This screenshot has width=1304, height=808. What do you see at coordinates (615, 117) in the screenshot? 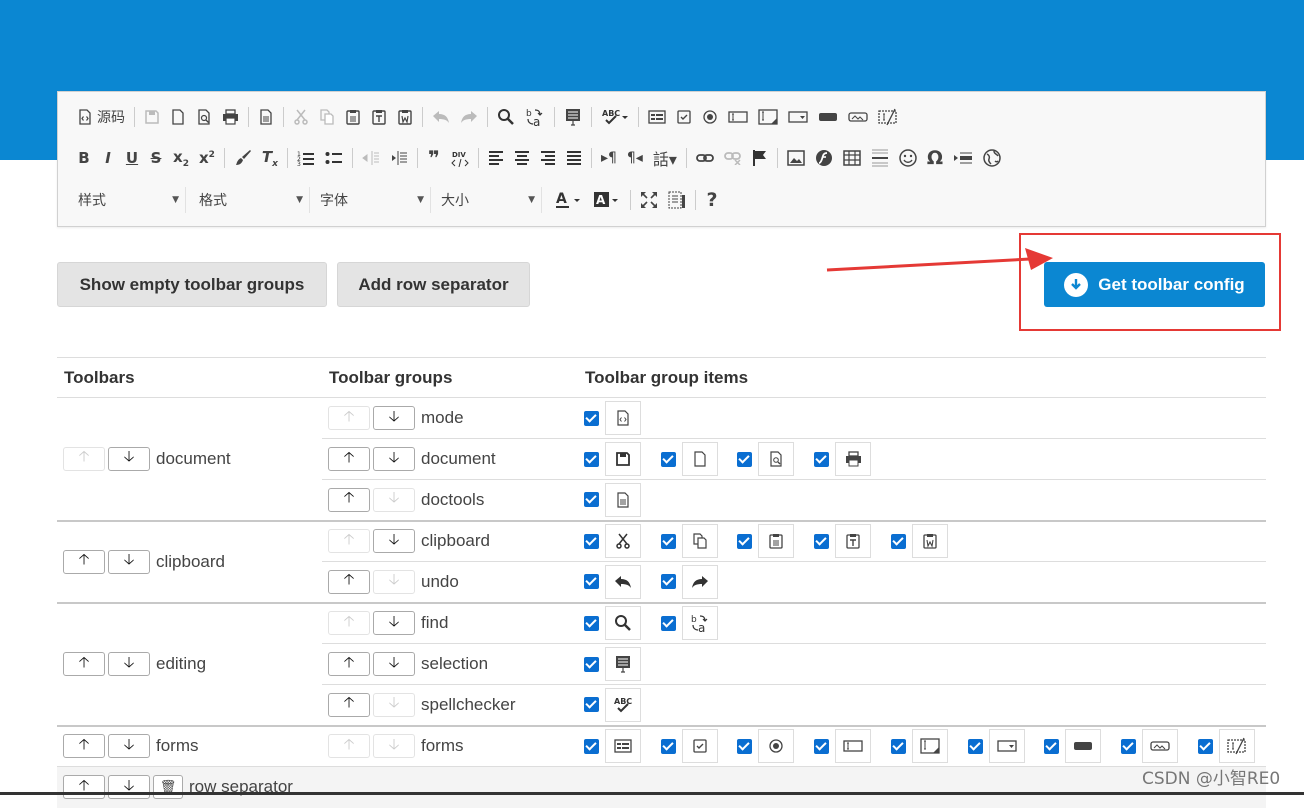
I see `spellcheck-button: ABC` at bounding box center [615, 117].